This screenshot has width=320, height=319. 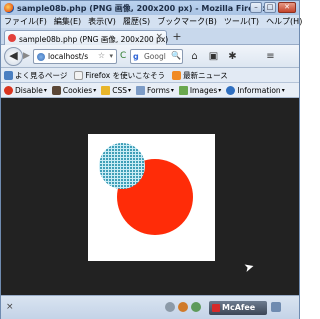 I want to click on devbar-label: Forms, so click(x=158, y=90).